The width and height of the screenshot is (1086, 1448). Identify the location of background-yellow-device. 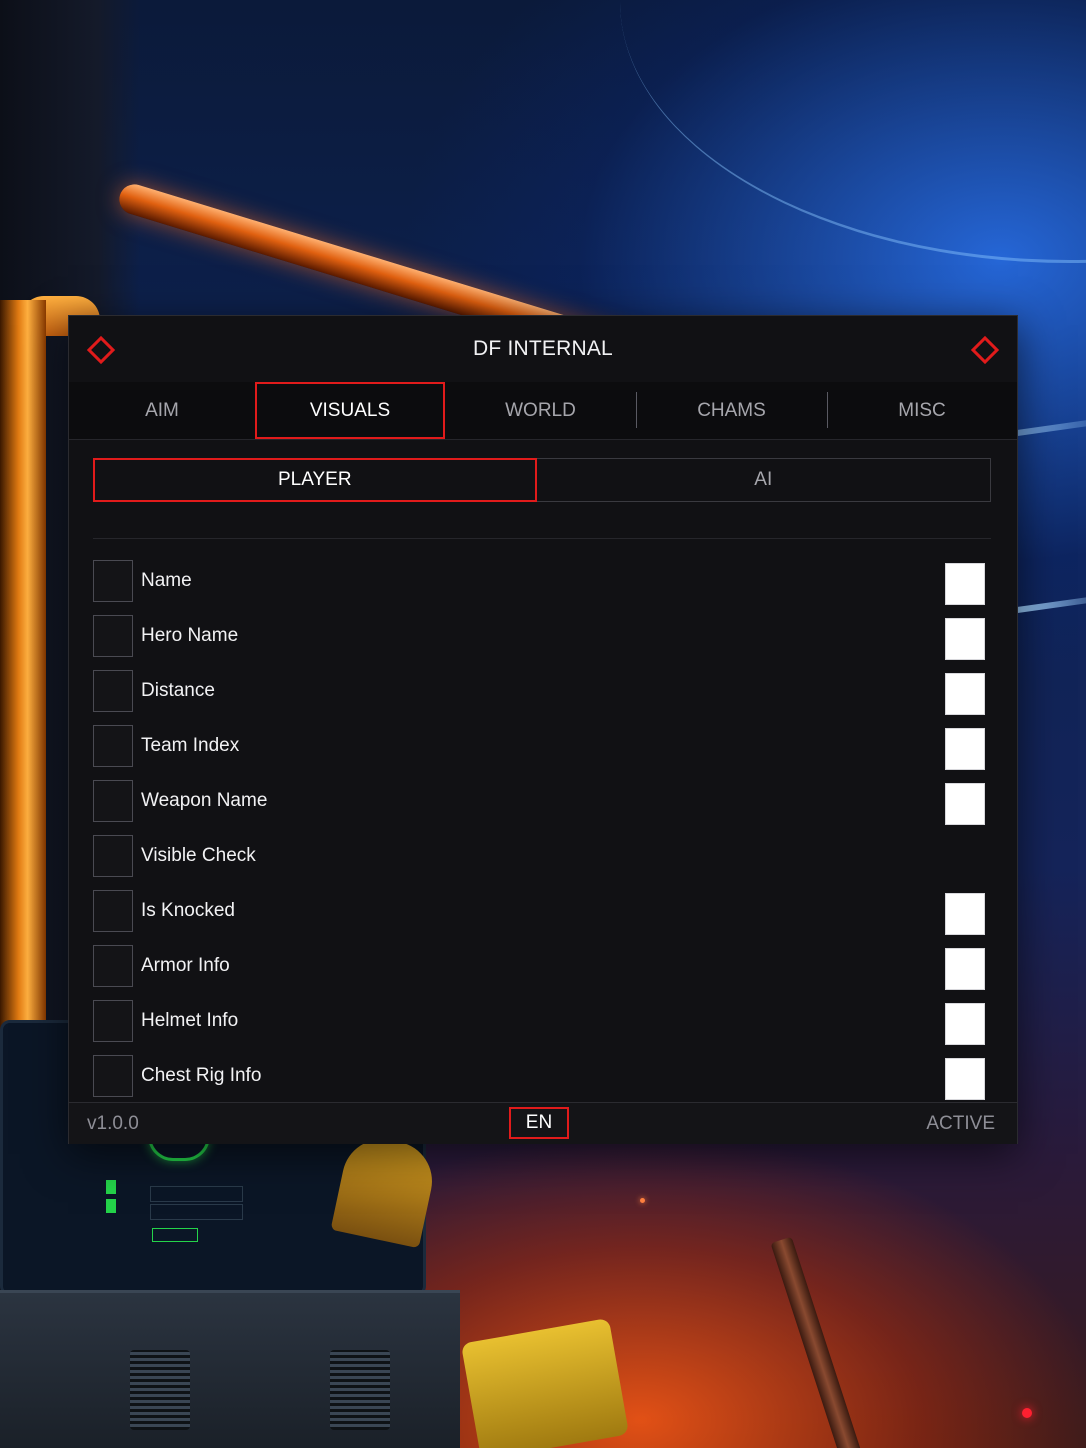
(545, 1382).